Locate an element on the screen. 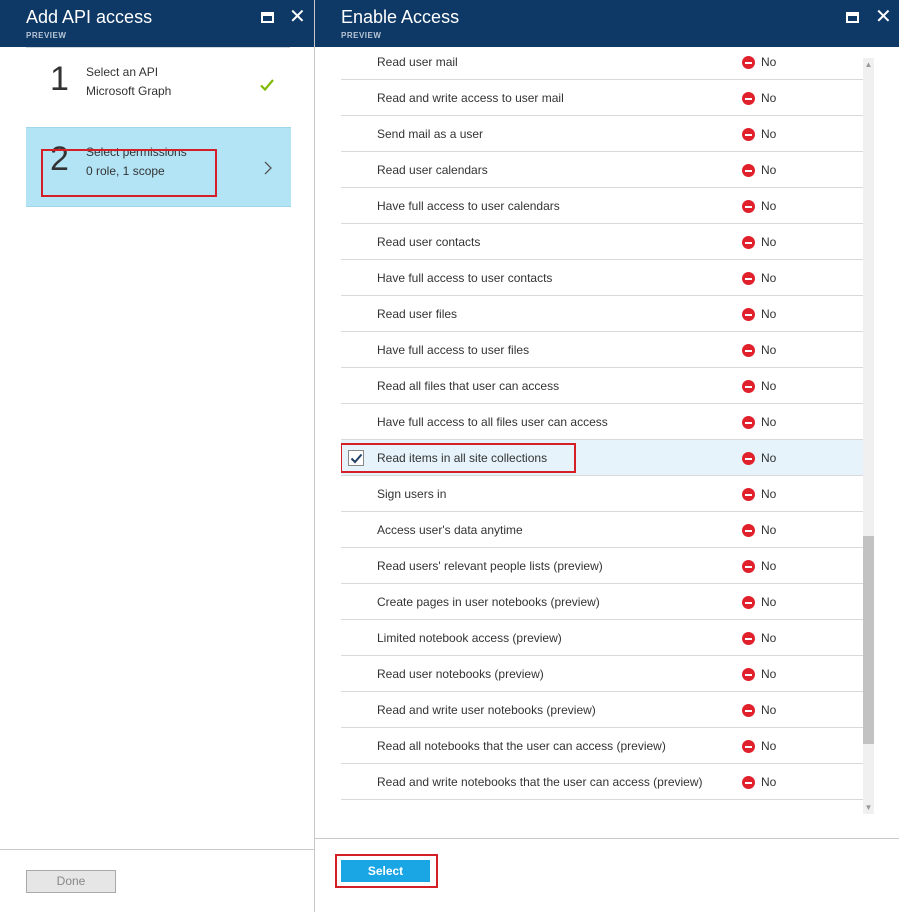 This screenshot has height=912, width=899. permission-label: Read and write user notebooks (preview) is located at coordinates (486, 710).